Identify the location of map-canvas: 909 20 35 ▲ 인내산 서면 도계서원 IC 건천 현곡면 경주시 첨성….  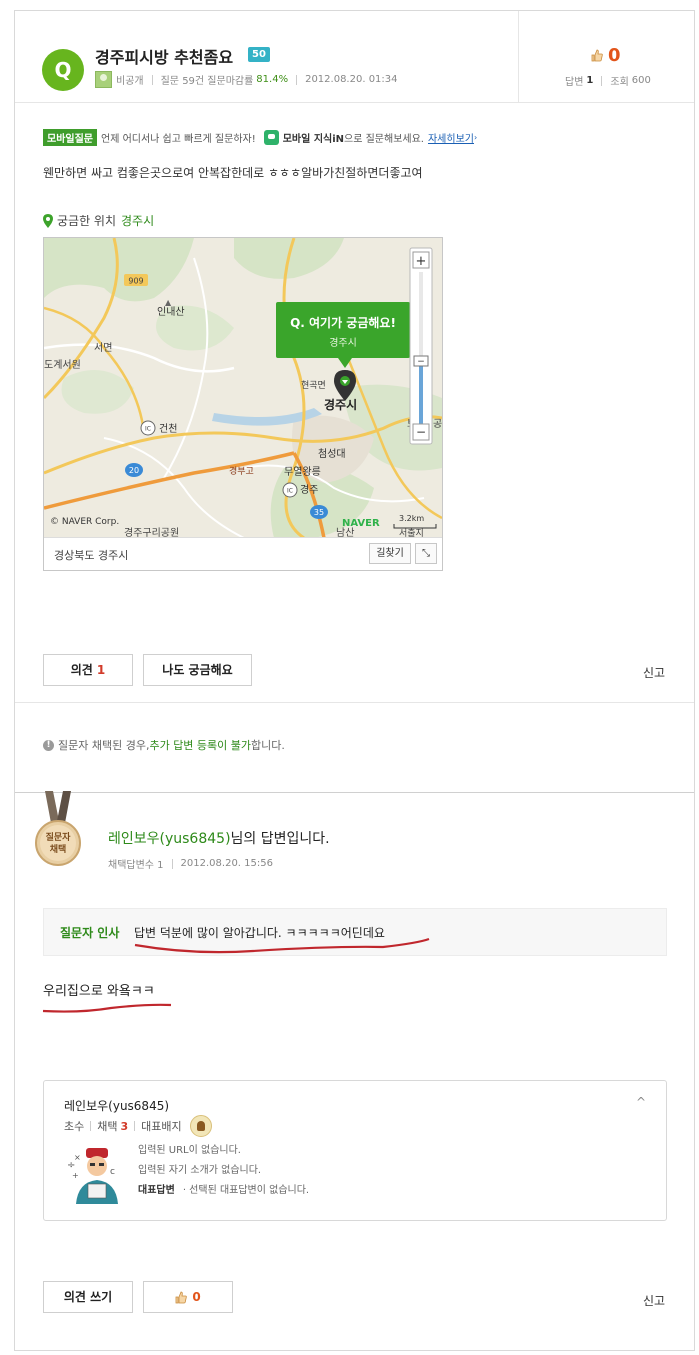
(243, 388).